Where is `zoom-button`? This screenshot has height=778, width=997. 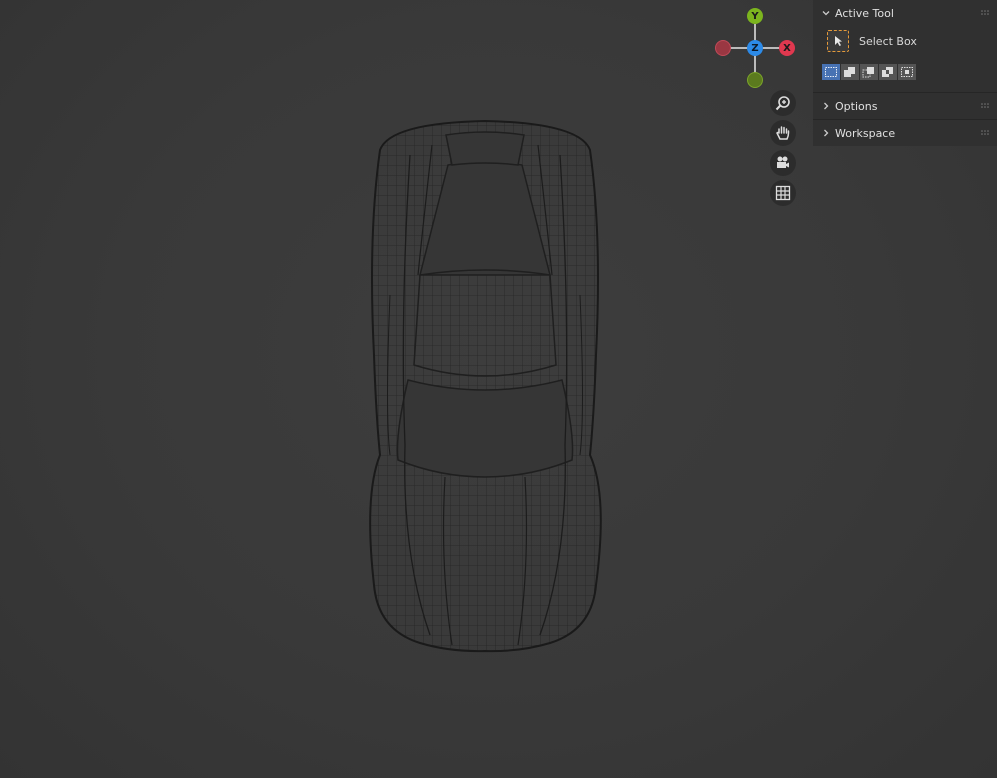
zoom-button is located at coordinates (783, 103).